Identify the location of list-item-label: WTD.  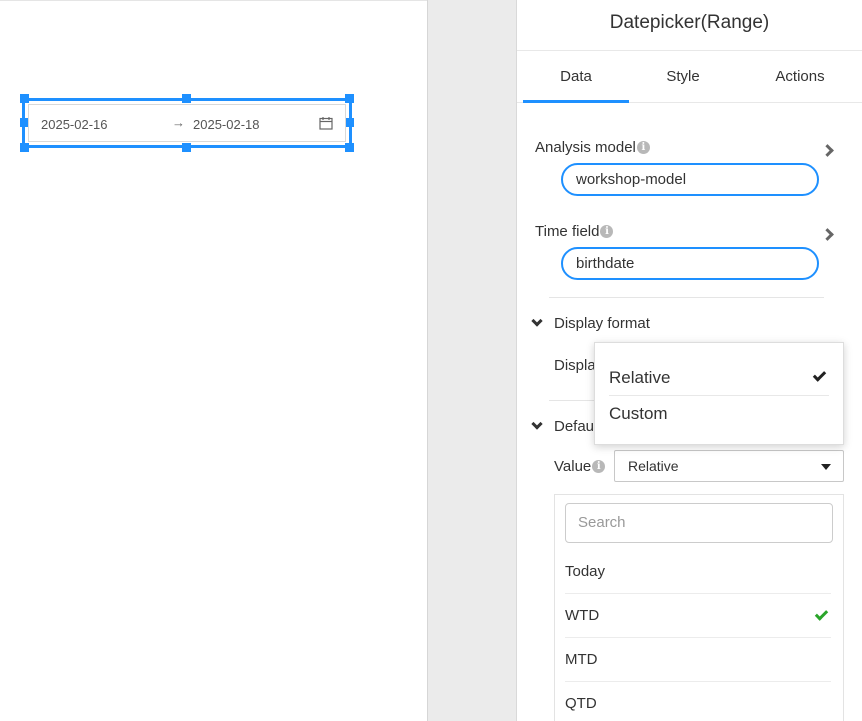
(582, 615).